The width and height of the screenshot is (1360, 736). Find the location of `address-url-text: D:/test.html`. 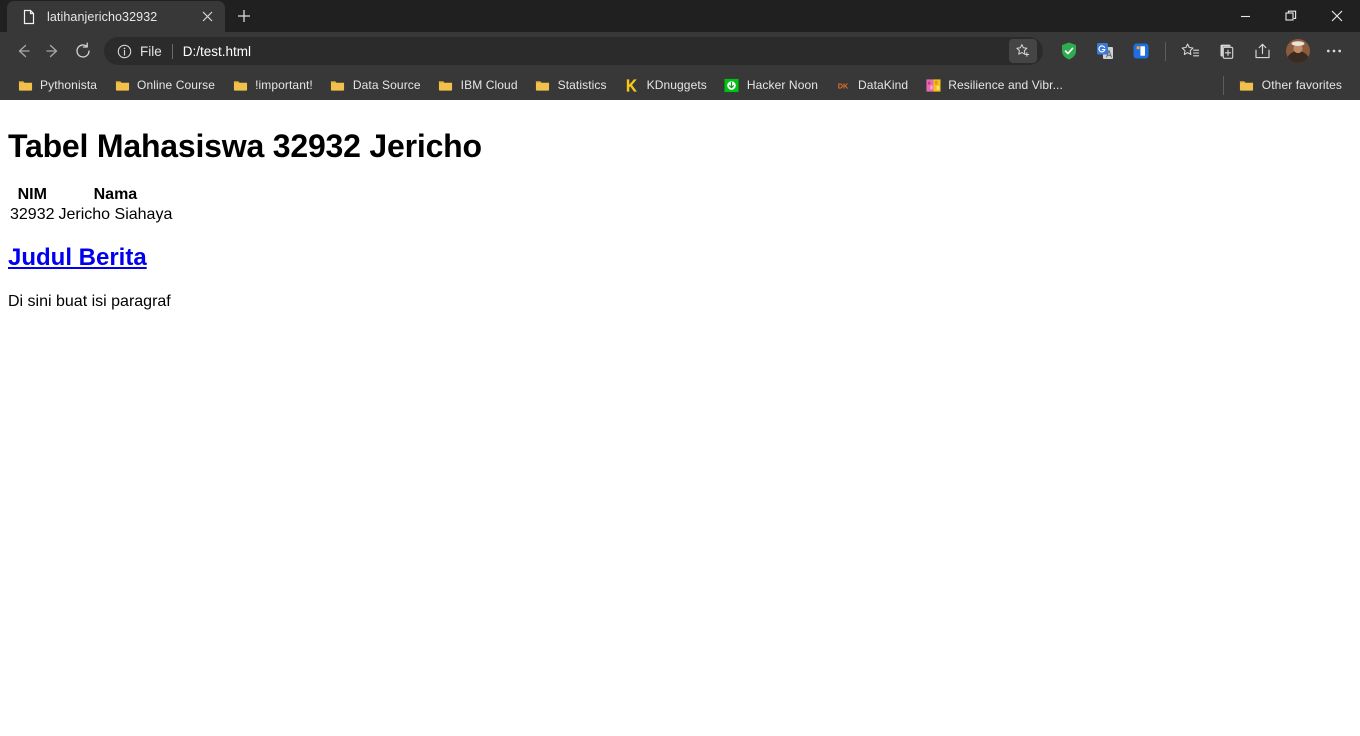

address-url-text: D:/test.html is located at coordinates (596, 51).